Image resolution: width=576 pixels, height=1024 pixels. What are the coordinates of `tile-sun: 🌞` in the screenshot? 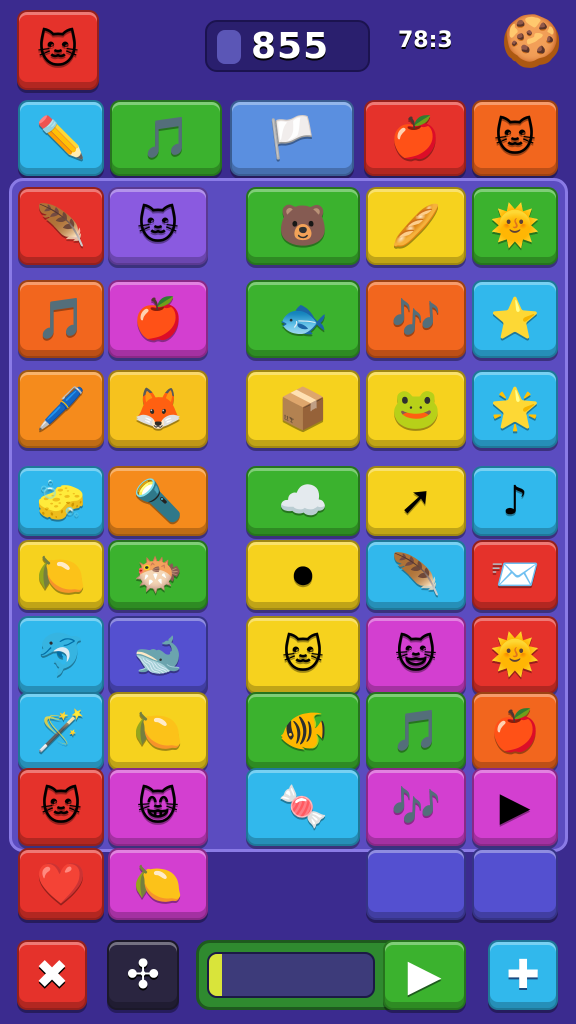 It's located at (515, 226).